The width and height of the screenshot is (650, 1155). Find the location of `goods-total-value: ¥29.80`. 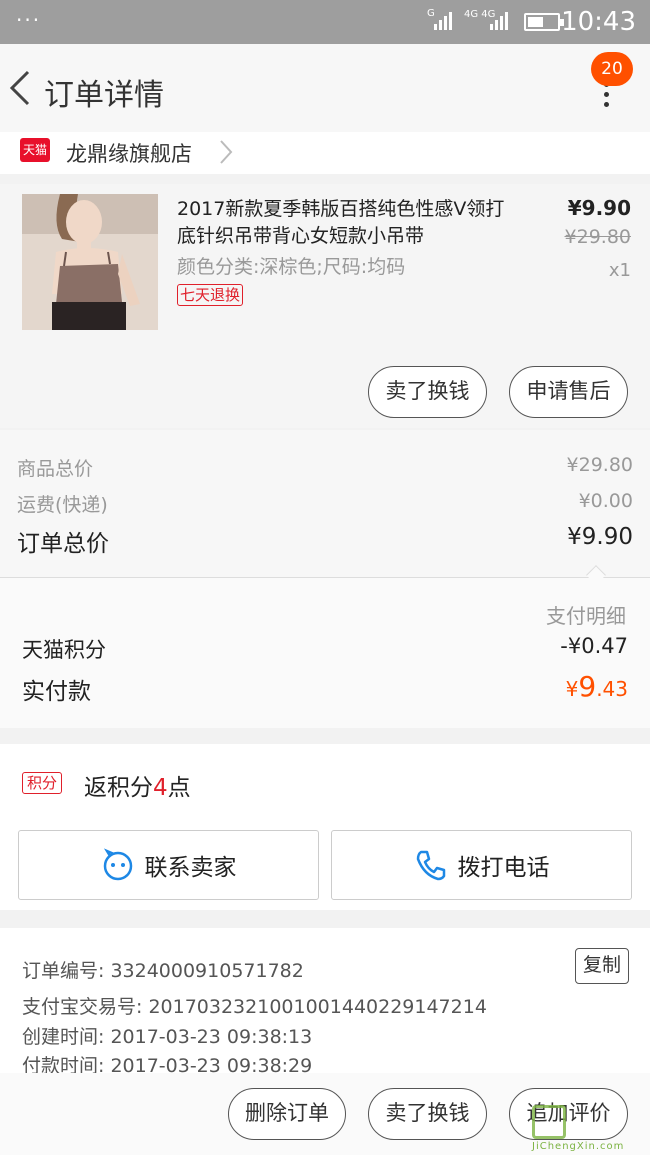

goods-total-value: ¥29.80 is located at coordinates (599, 465).